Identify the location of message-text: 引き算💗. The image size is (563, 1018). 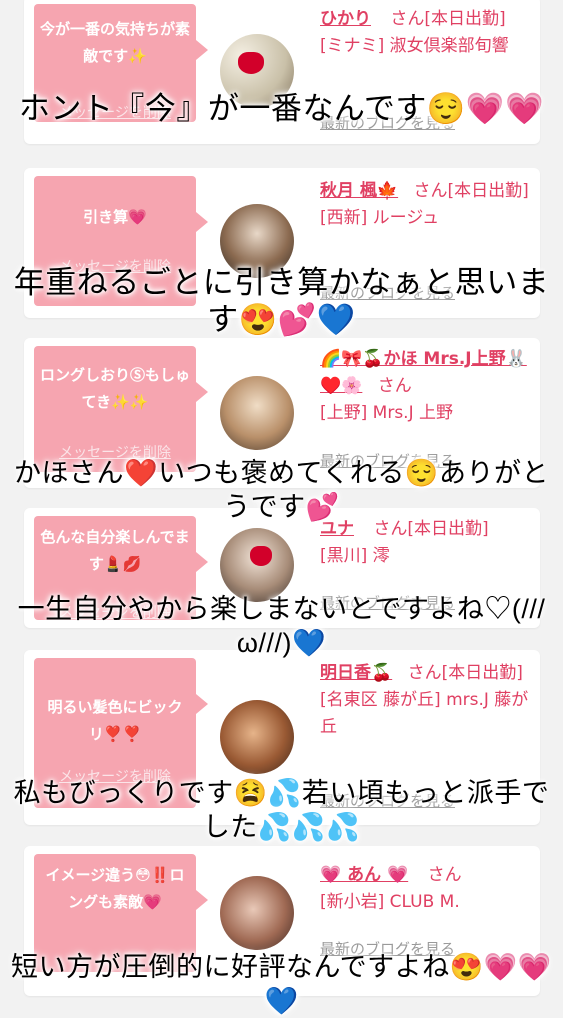
(115, 217).